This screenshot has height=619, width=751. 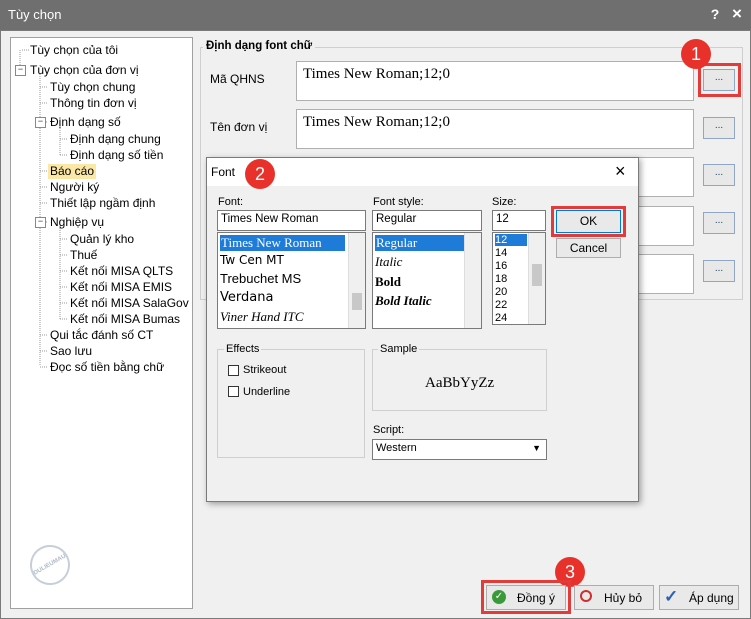 What do you see at coordinates (501, 292) in the screenshot?
I see `size-option: 20` at bounding box center [501, 292].